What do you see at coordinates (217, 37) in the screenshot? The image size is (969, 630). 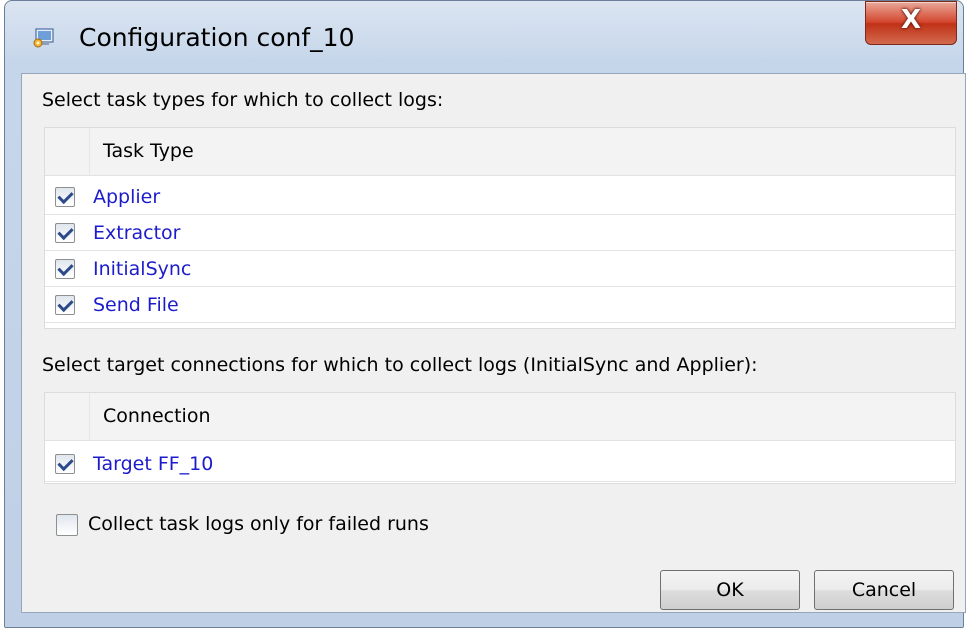 I see `window-title: Configuration conf_10` at bounding box center [217, 37].